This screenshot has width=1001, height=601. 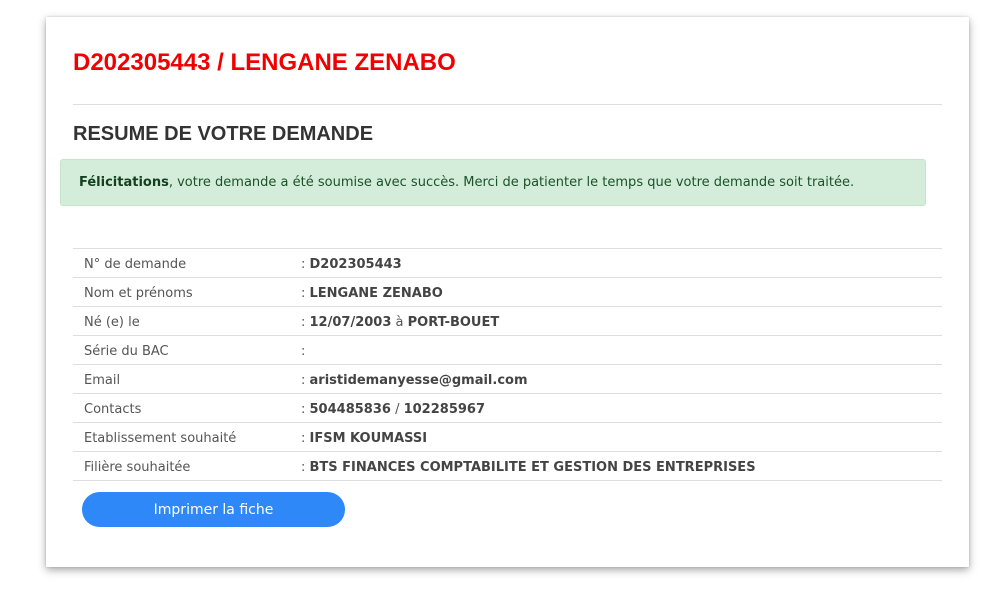 I want to click on row-value-birth: : 12/07/2003 à PORT-BOUET, so click(x=400, y=322).